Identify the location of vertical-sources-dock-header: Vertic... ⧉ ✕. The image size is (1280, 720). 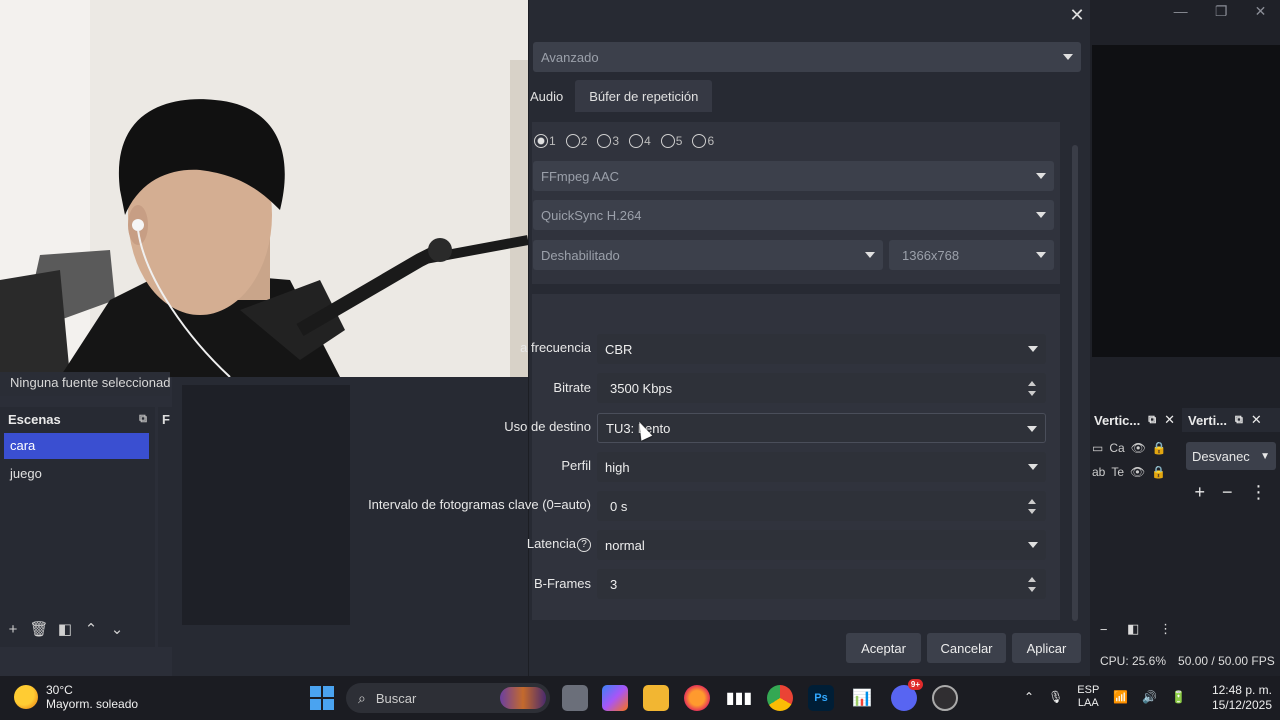
(1134, 420).